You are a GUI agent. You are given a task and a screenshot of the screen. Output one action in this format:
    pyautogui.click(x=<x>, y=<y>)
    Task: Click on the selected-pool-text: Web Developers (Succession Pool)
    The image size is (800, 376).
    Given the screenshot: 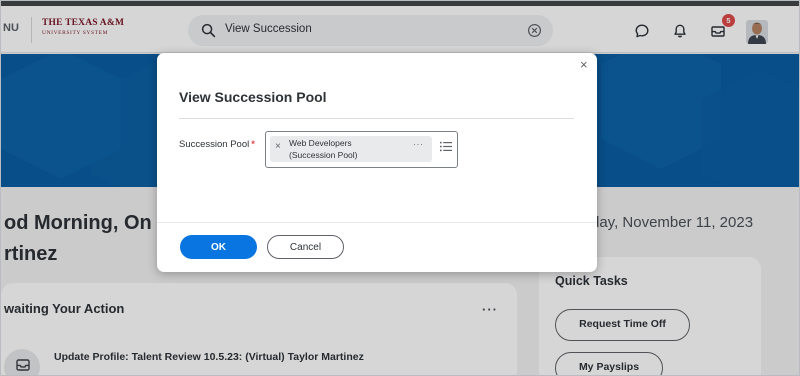 What is the action you would take?
    pyautogui.click(x=323, y=149)
    